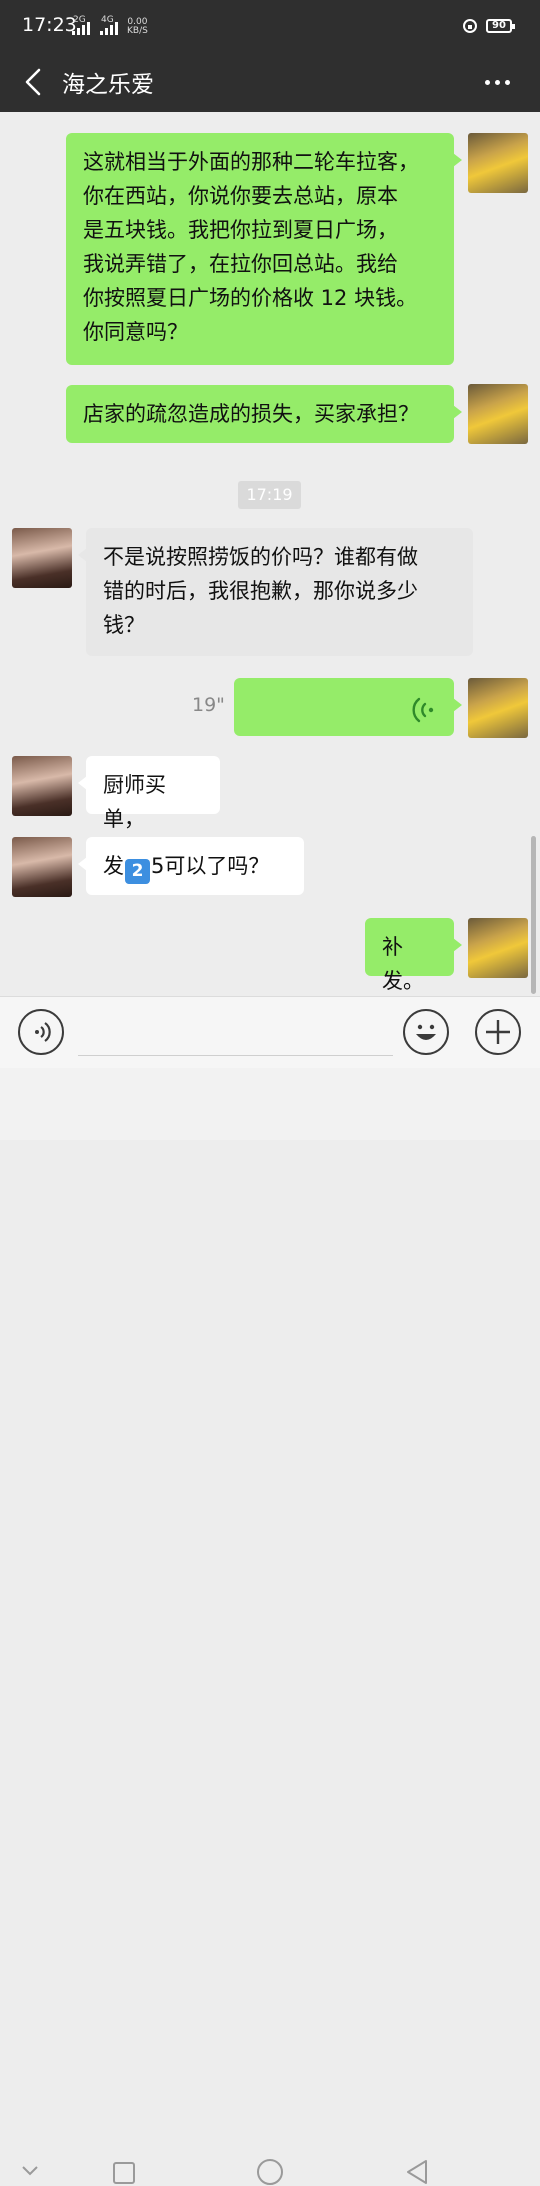 The height and width of the screenshot is (2186, 540). Describe the element at coordinates (270, 82) in the screenshot. I see `chat-header: 海之乐爱` at that location.